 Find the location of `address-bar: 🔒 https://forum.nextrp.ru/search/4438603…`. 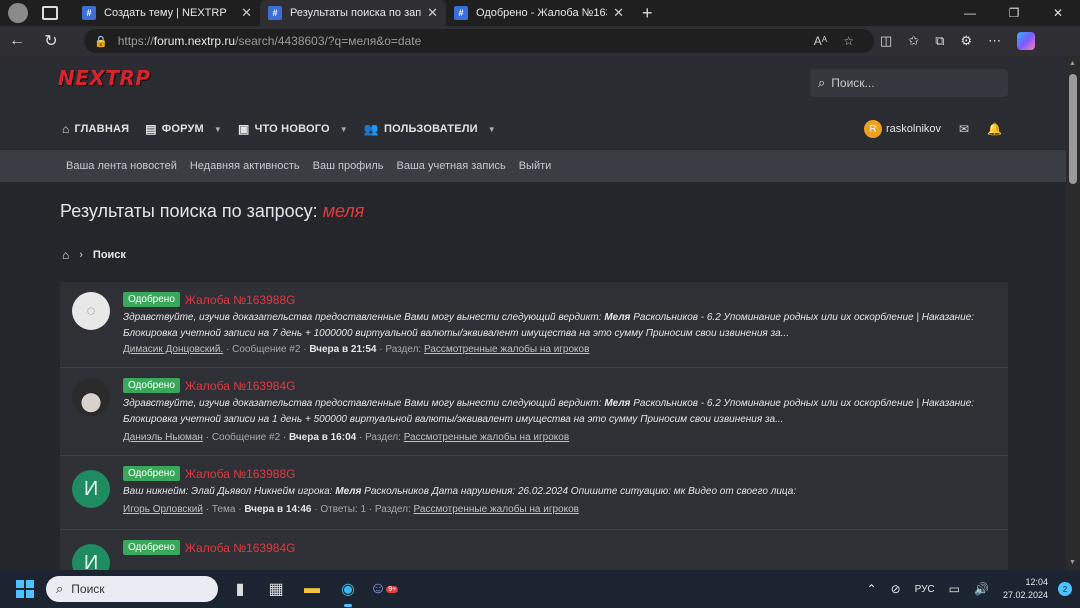

address-bar: 🔒 https://forum.nextrp.ru/search/4438603… is located at coordinates (479, 41).